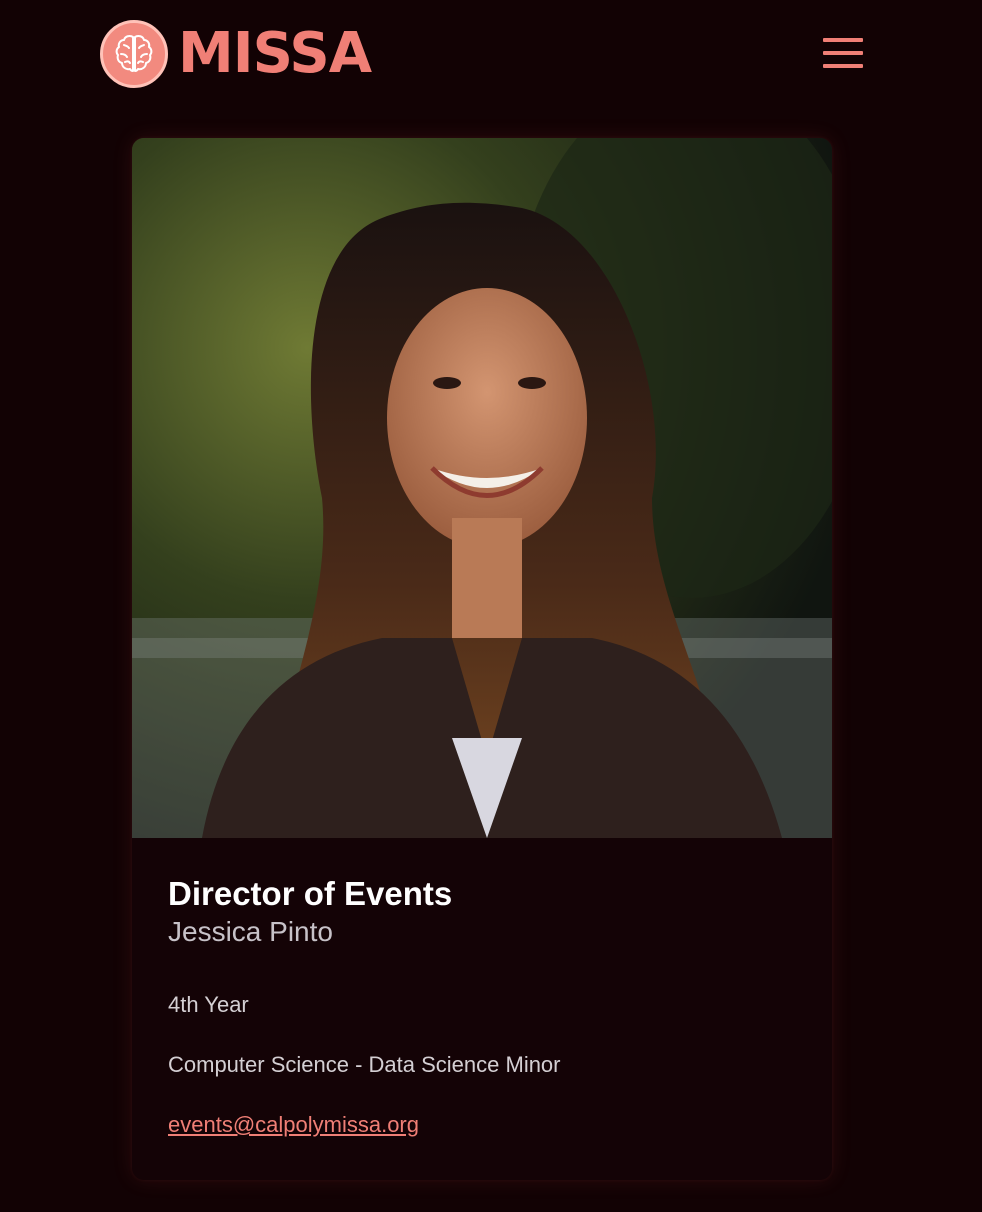 Image resolution: width=982 pixels, height=1212 pixels. Describe the element at coordinates (134, 54) in the screenshot. I see `brain-icon` at that location.